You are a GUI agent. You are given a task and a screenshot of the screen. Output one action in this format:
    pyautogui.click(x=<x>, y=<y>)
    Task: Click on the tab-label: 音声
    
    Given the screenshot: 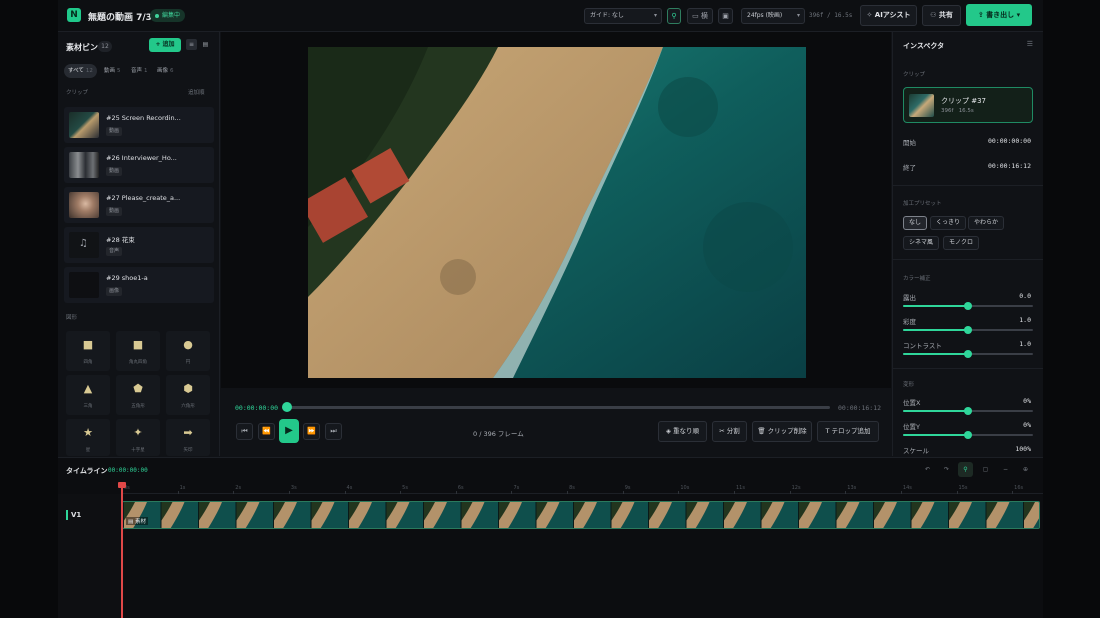 What is the action you would take?
    pyautogui.click(x=137, y=71)
    